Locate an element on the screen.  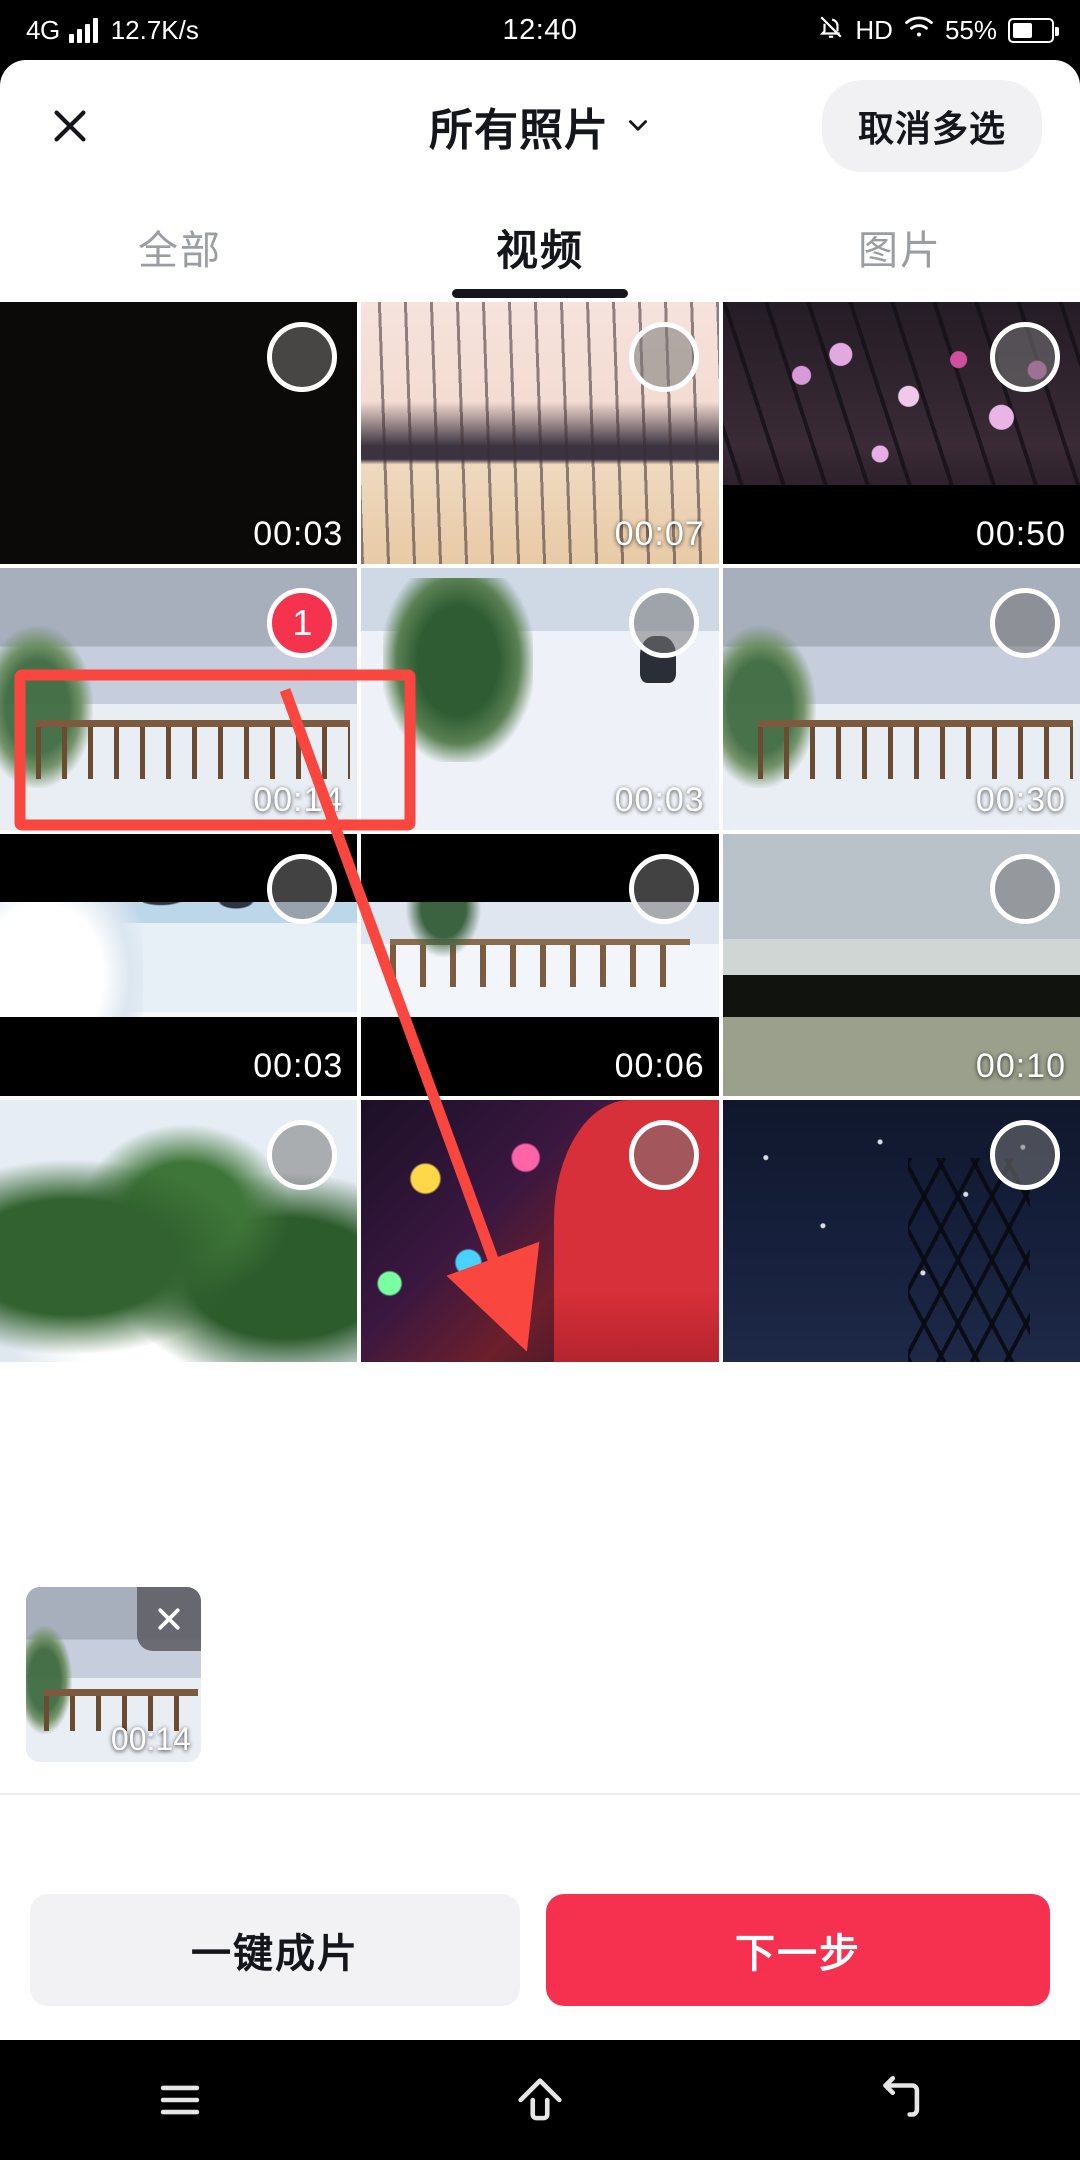
tab-video-label: 视频 is located at coordinates (539, 250).